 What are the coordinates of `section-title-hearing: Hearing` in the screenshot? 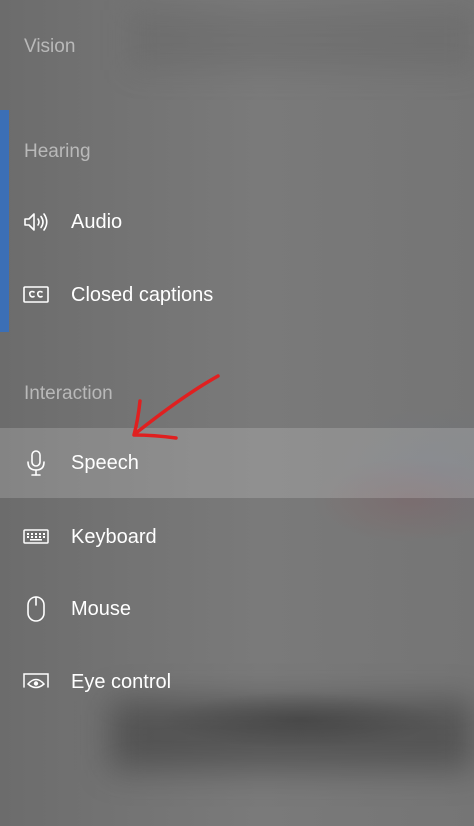 It's located at (57, 151).